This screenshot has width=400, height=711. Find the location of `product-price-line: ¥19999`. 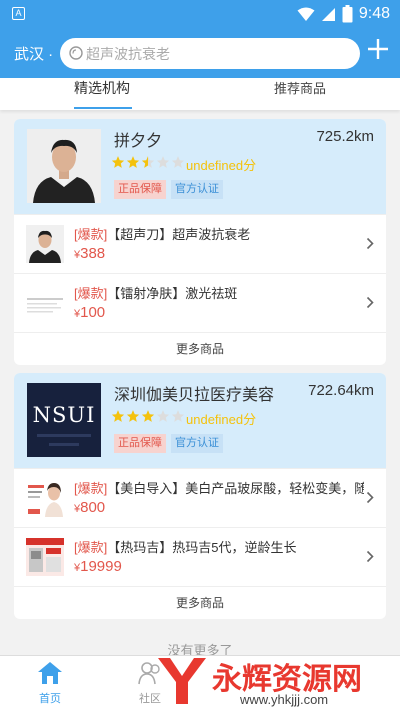

product-price-line: ¥19999 is located at coordinates (98, 566).